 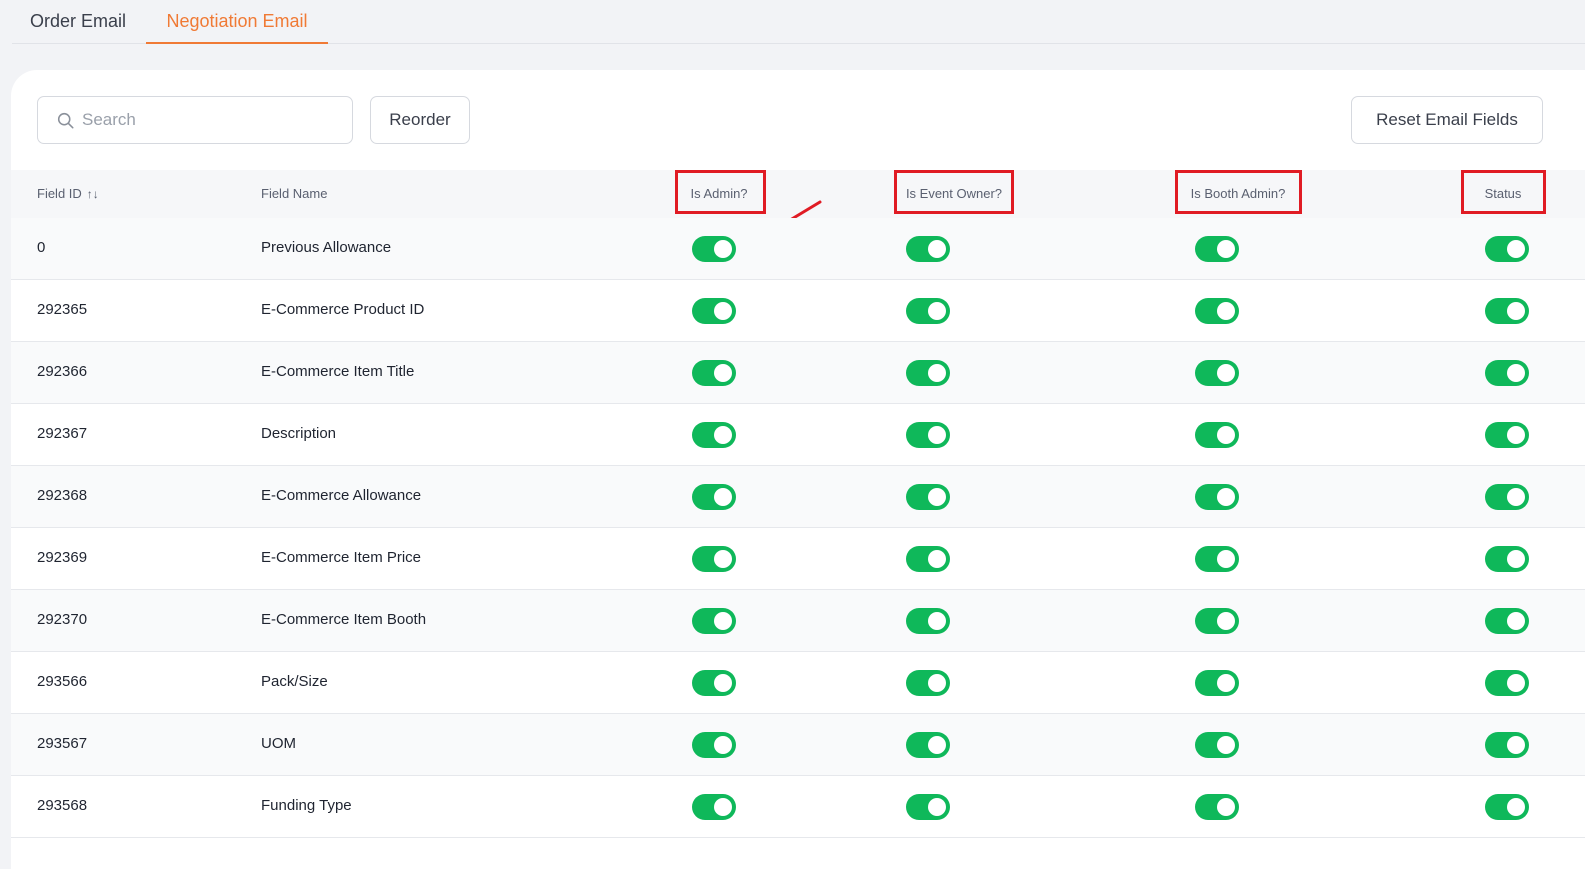 I want to click on column-header-field-id: Field ID ↑↓, so click(x=68, y=194).